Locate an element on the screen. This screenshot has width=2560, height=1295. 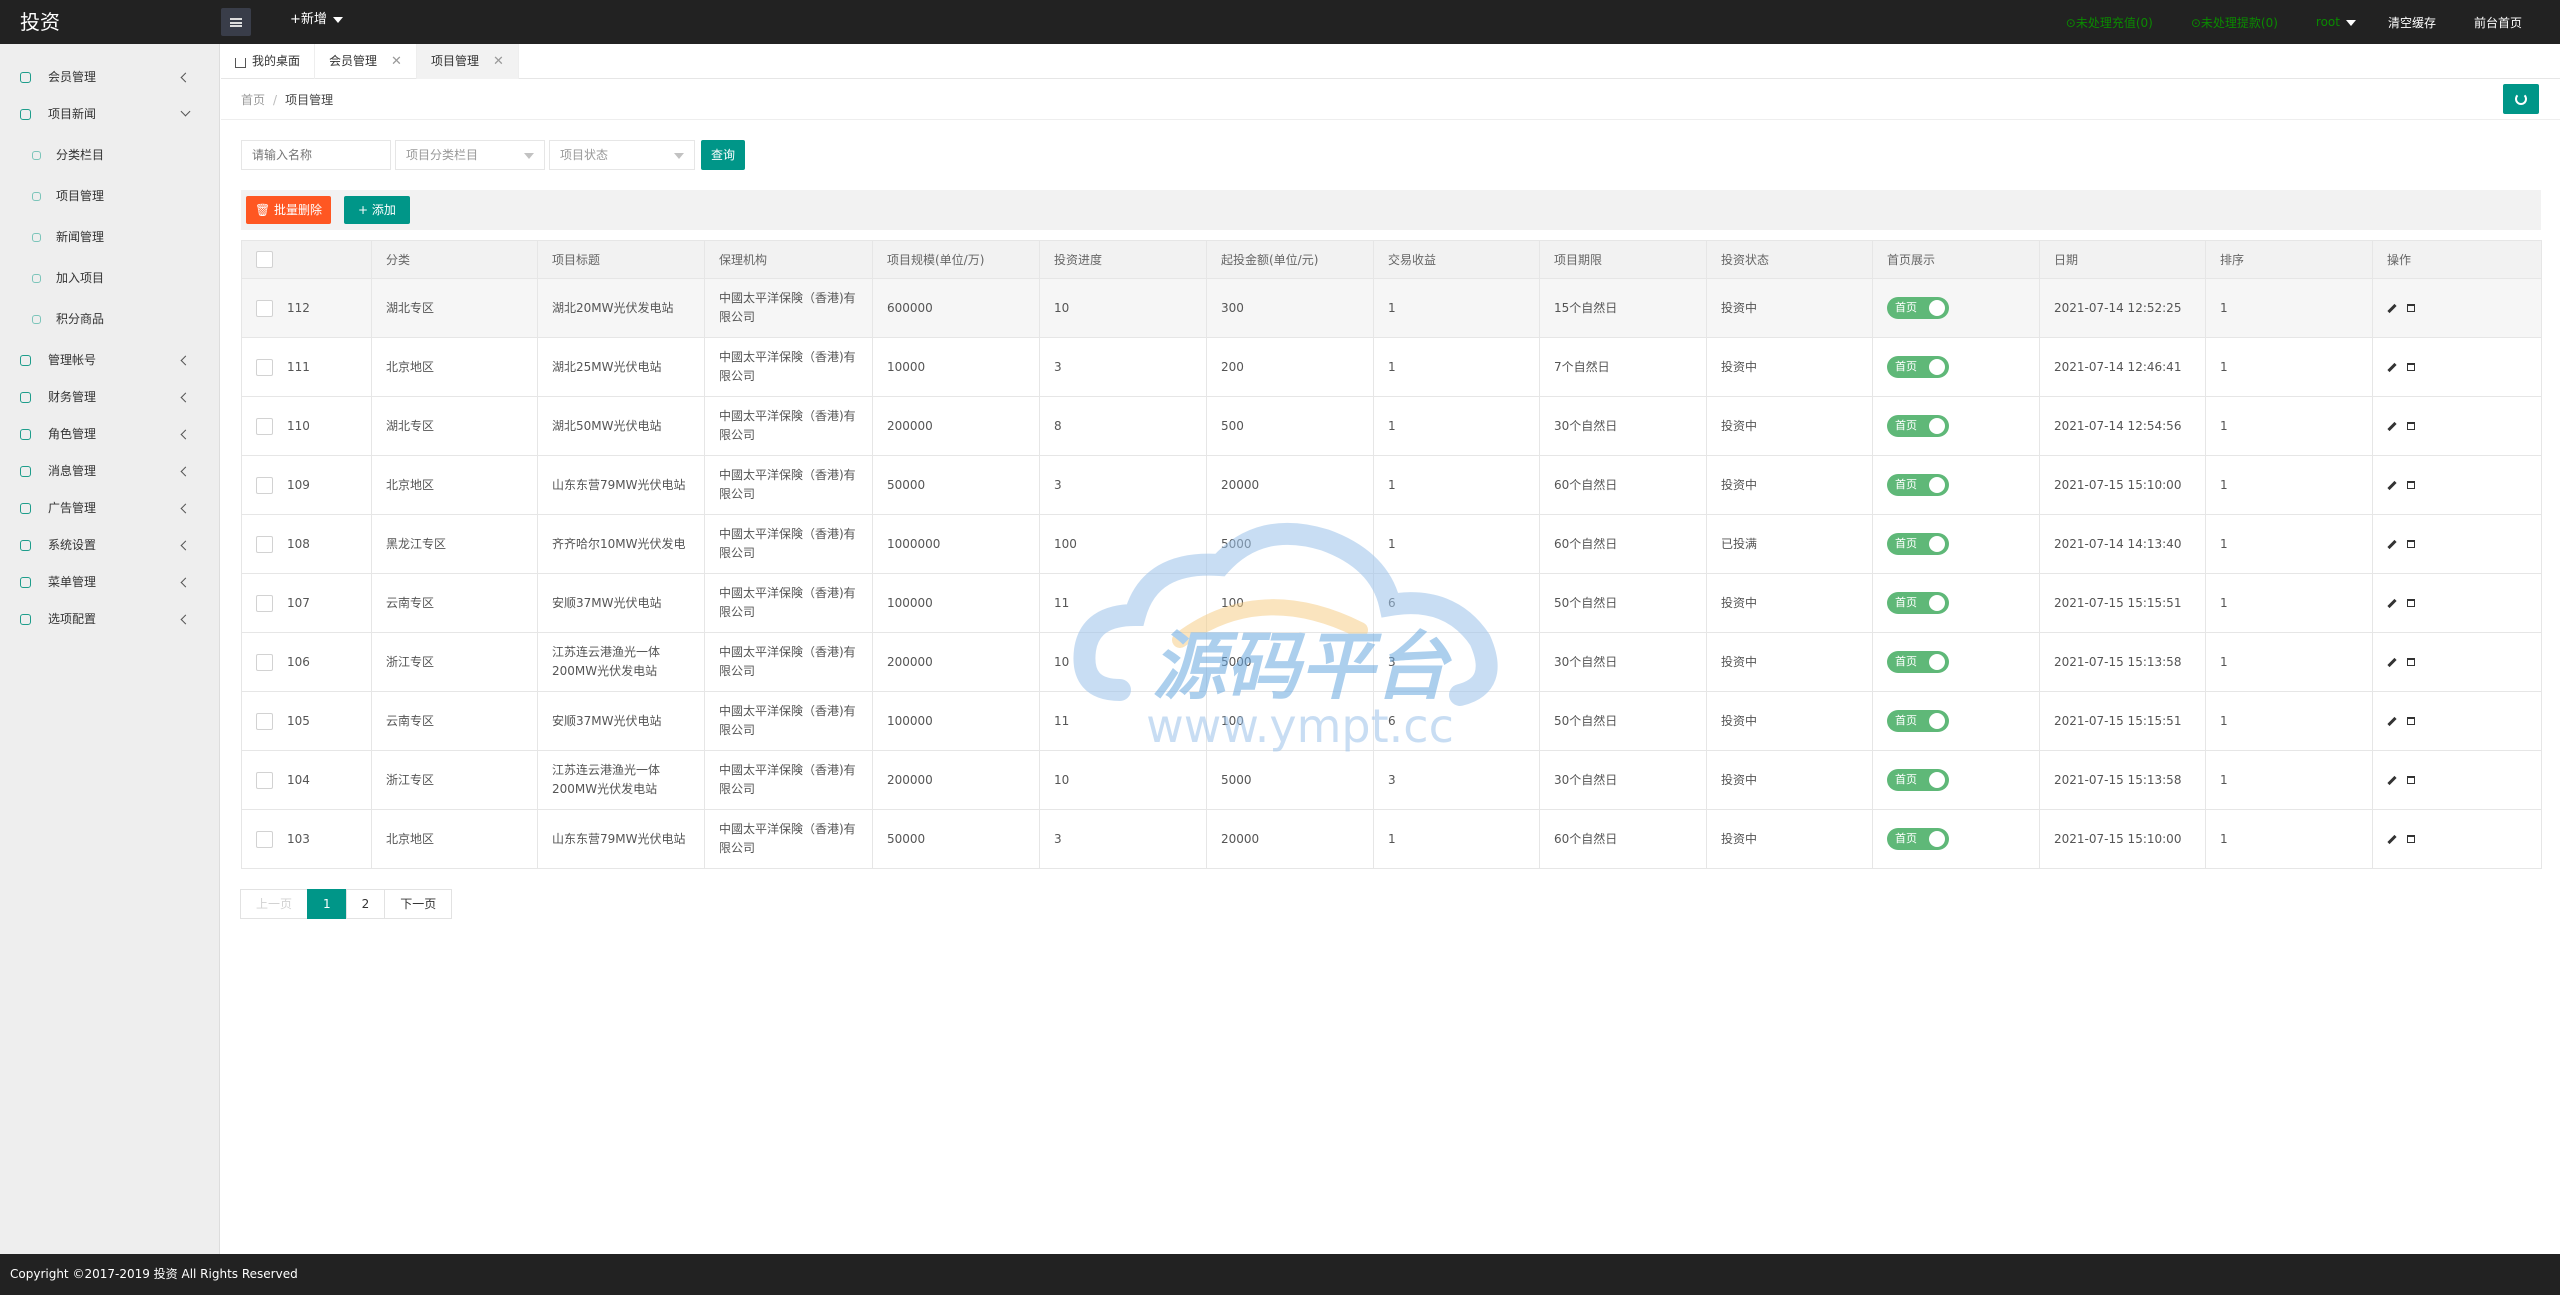
sidebar-subitem-points: 积分商品 is located at coordinates (109, 319).